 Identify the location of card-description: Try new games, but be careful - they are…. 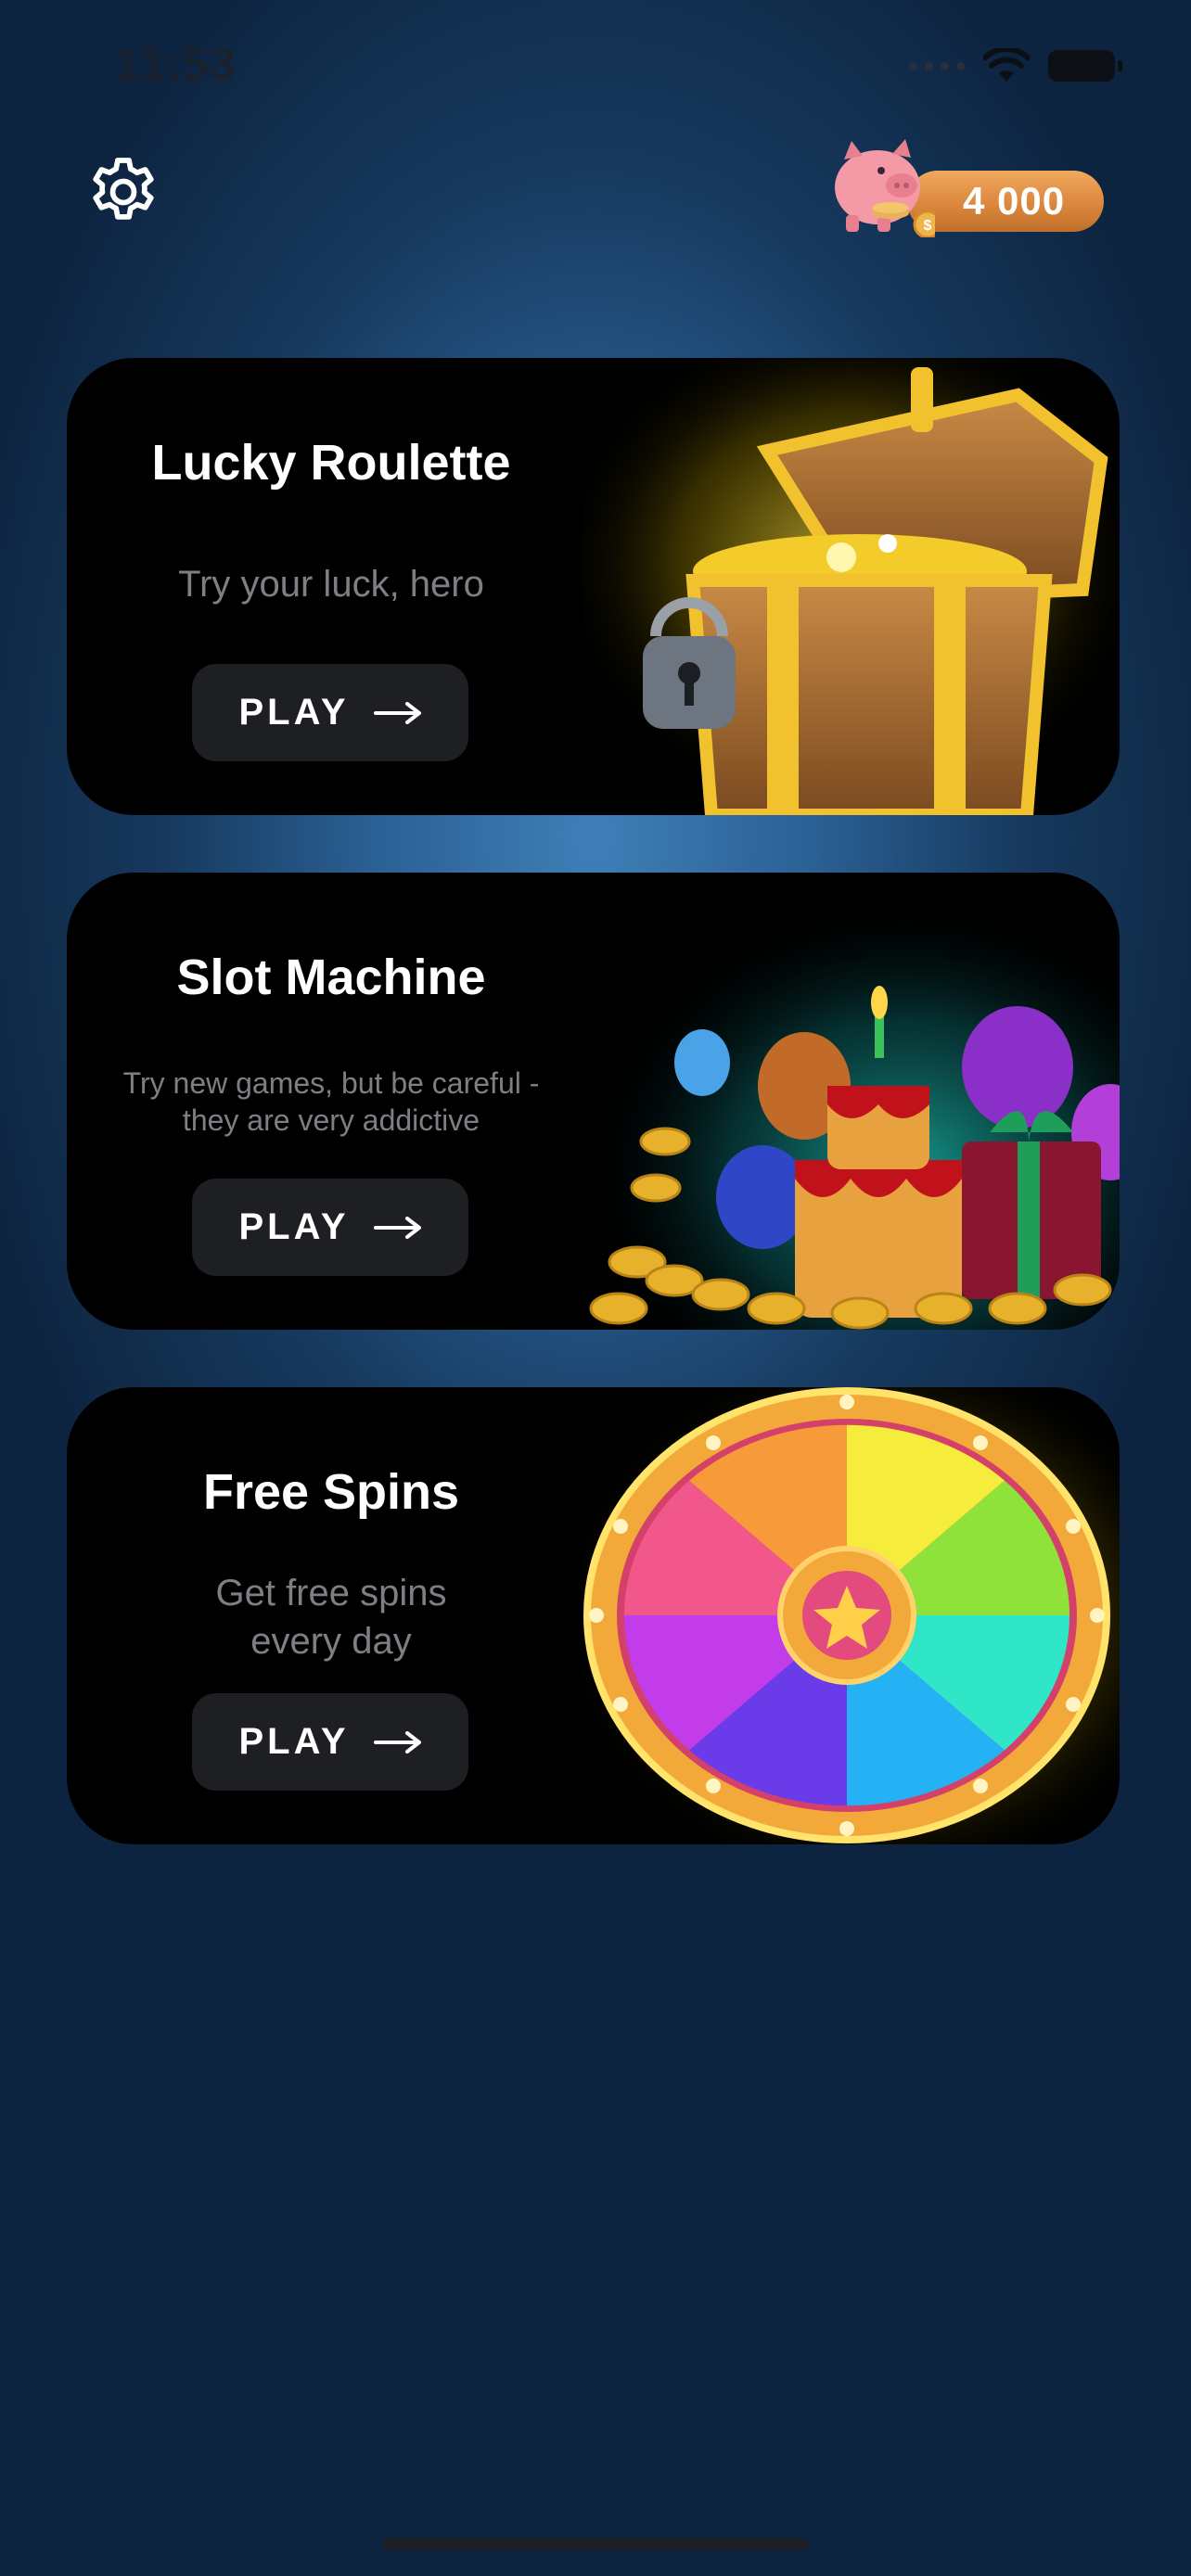
(331, 1102).